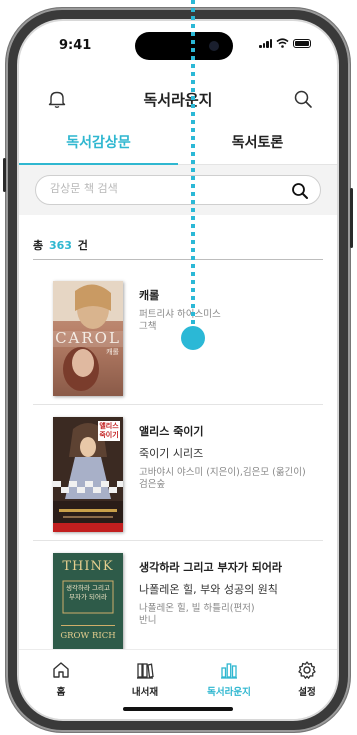 This screenshot has width=357, height=735. I want to click on book-subtitle: 나폴레온 힐, 부와 성공의 원칙, so click(208, 589).